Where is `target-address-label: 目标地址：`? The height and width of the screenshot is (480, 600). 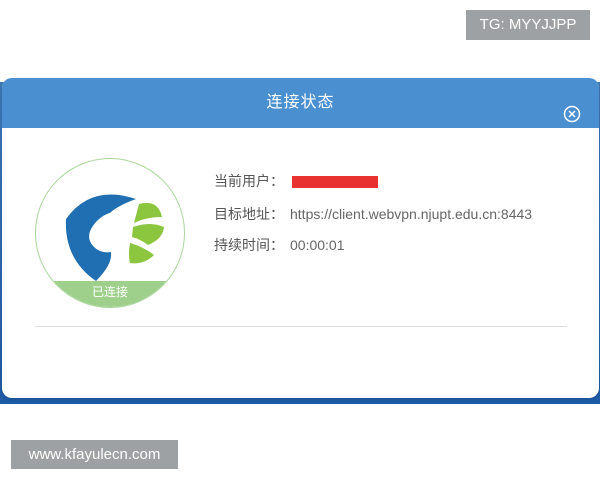
target-address-label: 目标地址： is located at coordinates (249, 214).